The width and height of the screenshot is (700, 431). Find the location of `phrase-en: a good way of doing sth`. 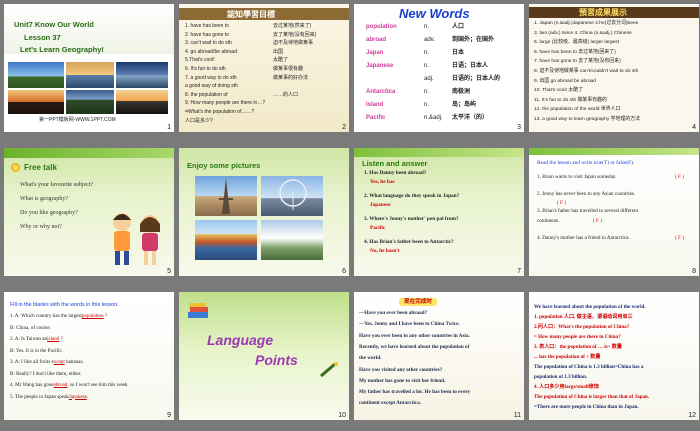

phrase-en: a good way of doing sth is located at coordinates (211, 86).